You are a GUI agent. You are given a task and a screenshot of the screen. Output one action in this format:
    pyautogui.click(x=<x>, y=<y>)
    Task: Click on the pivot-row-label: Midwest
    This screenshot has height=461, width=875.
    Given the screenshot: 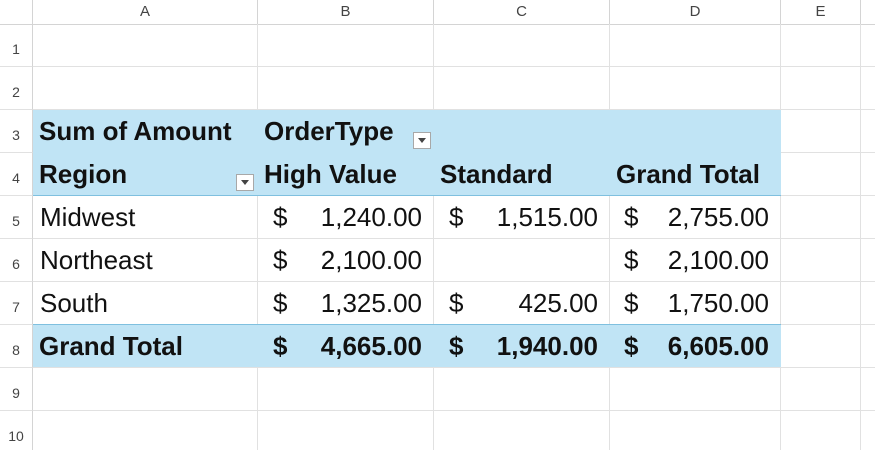 What is the action you would take?
    pyautogui.click(x=87, y=217)
    